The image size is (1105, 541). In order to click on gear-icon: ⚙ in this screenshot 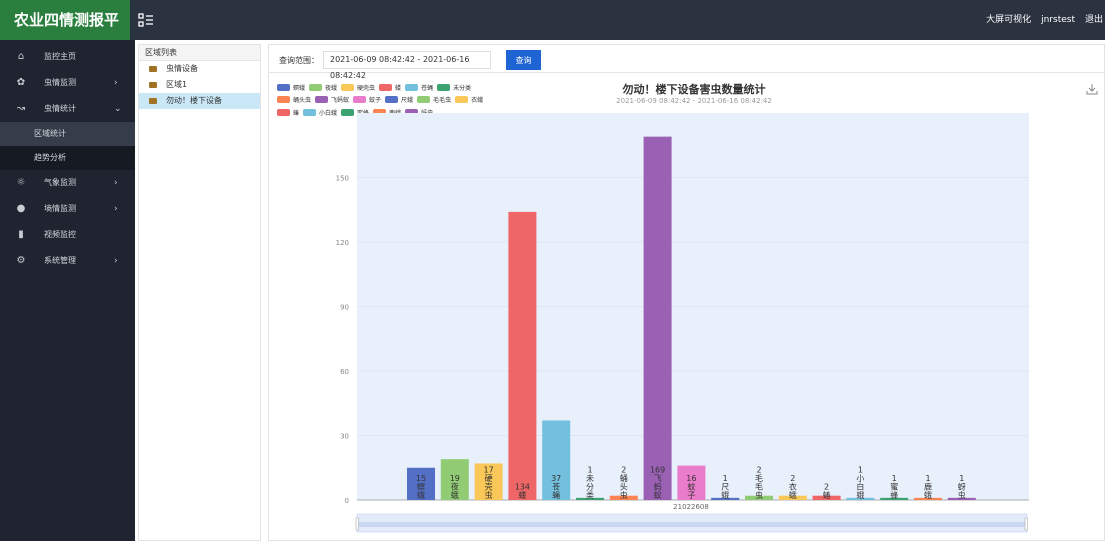, I will do `click(21, 260)`.